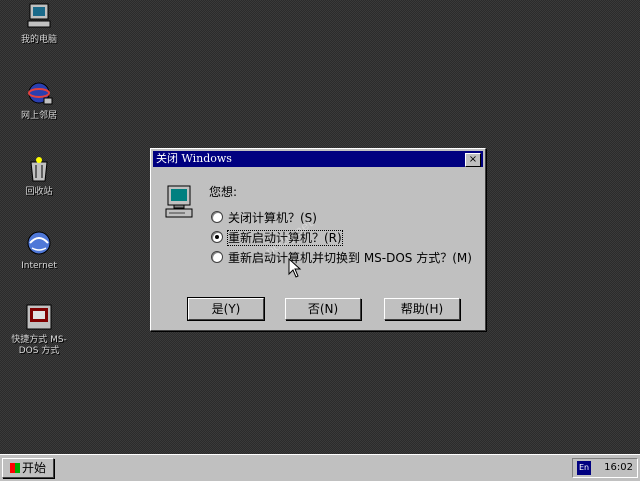 The width and height of the screenshot is (640, 481). What do you see at coordinates (272, 218) in the screenshot?
I see `option-shutdown-label: 关闭计算机？(S)` at bounding box center [272, 218].